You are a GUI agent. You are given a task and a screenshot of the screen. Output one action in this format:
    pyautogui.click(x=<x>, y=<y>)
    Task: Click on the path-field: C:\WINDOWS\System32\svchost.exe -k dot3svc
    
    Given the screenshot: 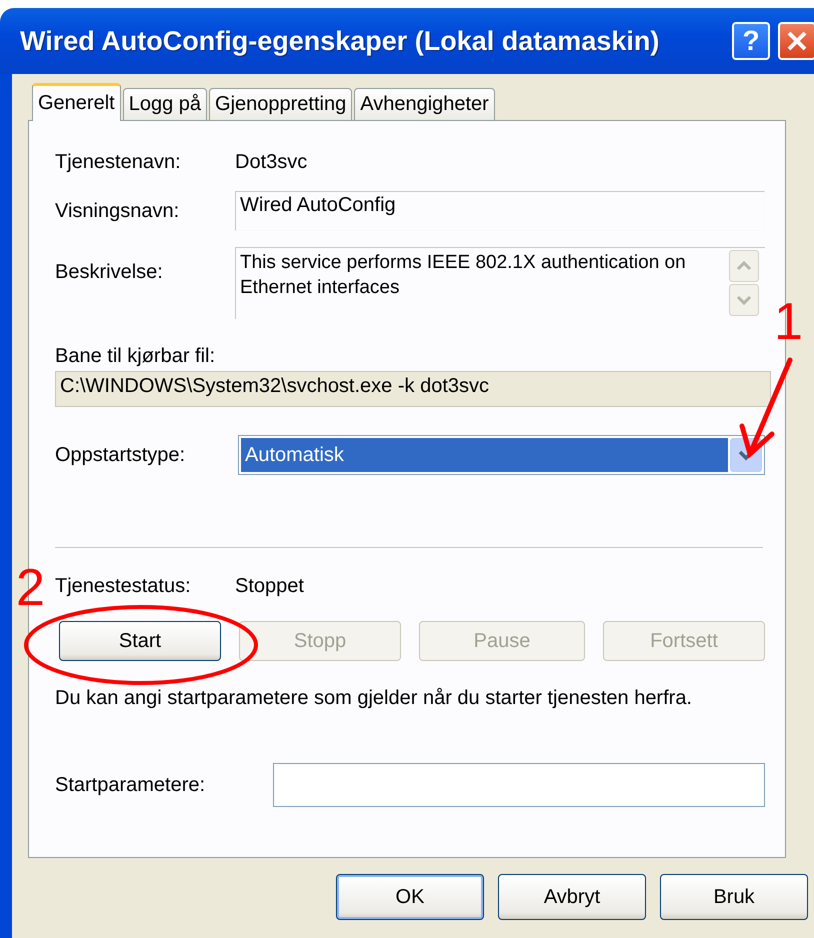 What is the action you would take?
    pyautogui.click(x=413, y=389)
    